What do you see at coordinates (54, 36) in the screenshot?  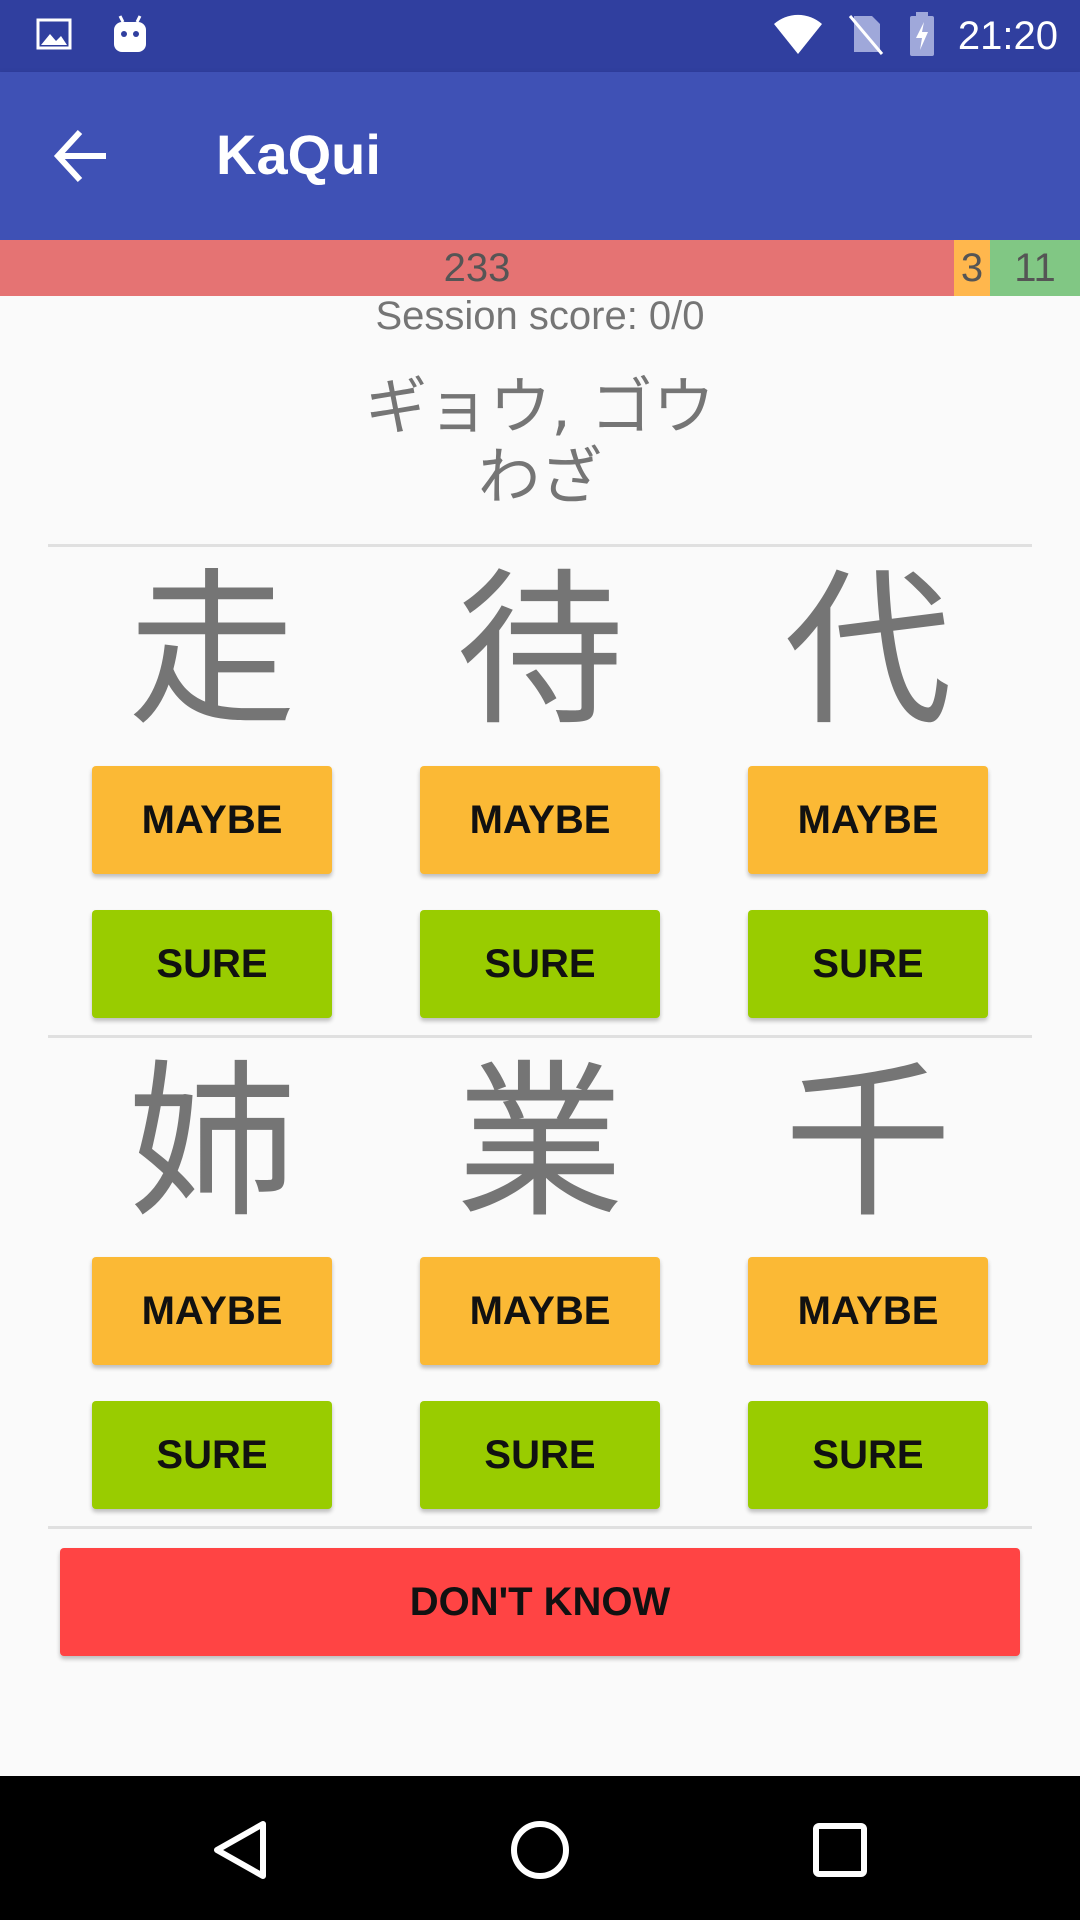 I see `image-icon` at bounding box center [54, 36].